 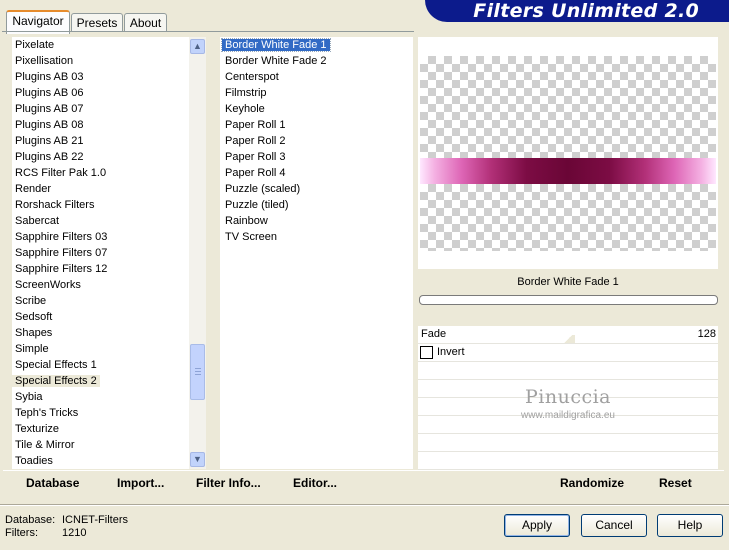 What do you see at coordinates (49, 77) in the screenshot?
I see `list-item: Plugins AB 03` at bounding box center [49, 77].